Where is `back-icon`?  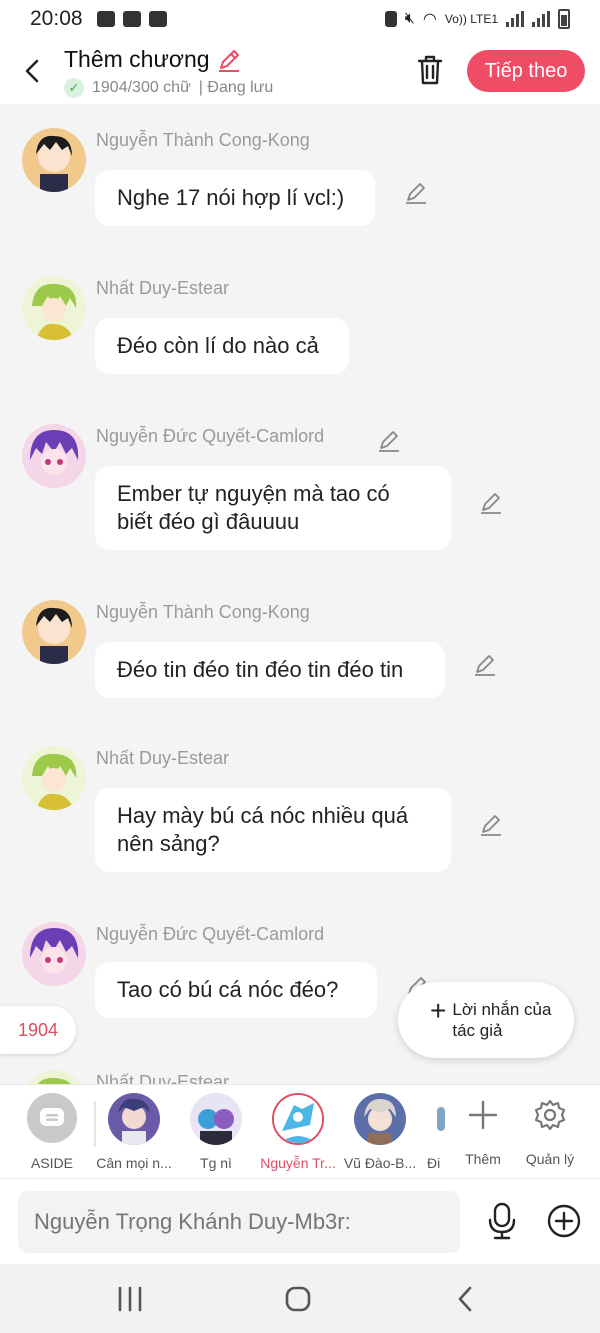
back-icon is located at coordinates (465, 1299).